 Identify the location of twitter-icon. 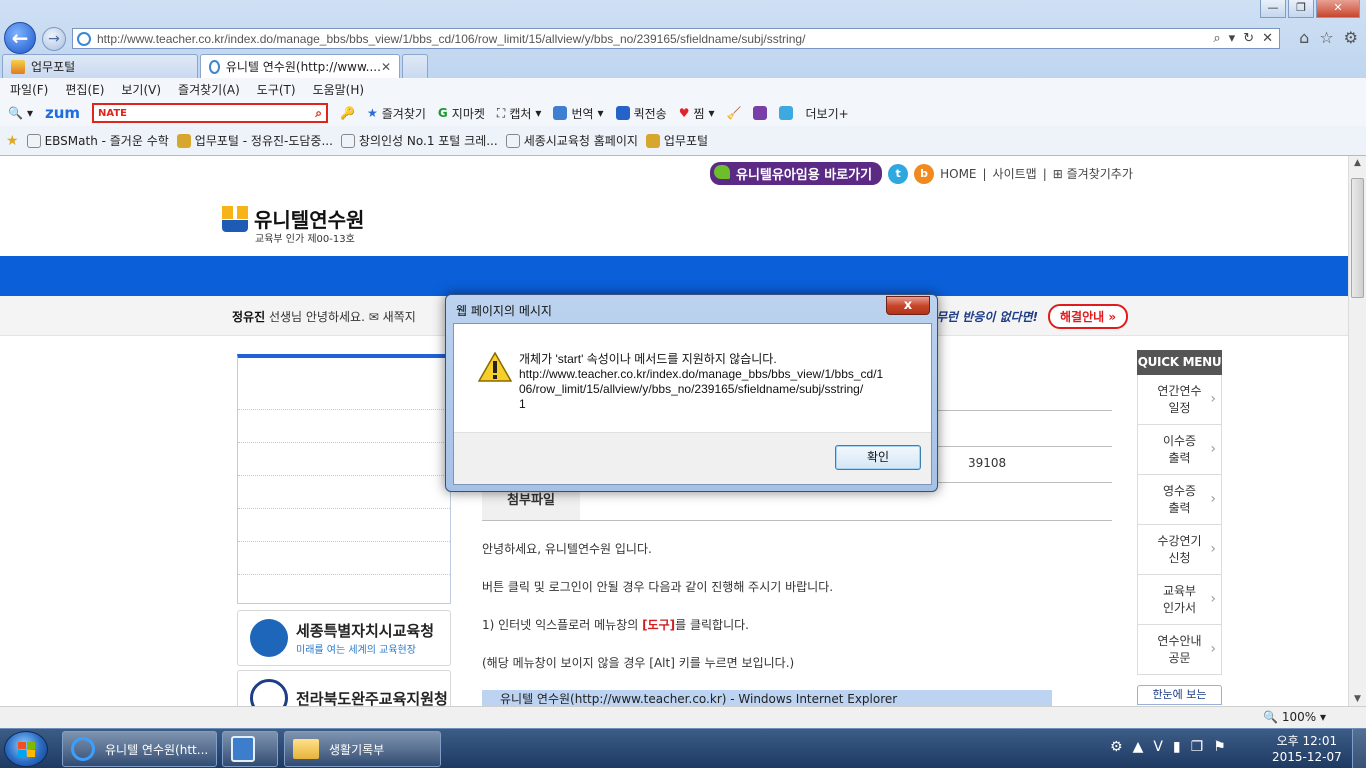
(786, 113).